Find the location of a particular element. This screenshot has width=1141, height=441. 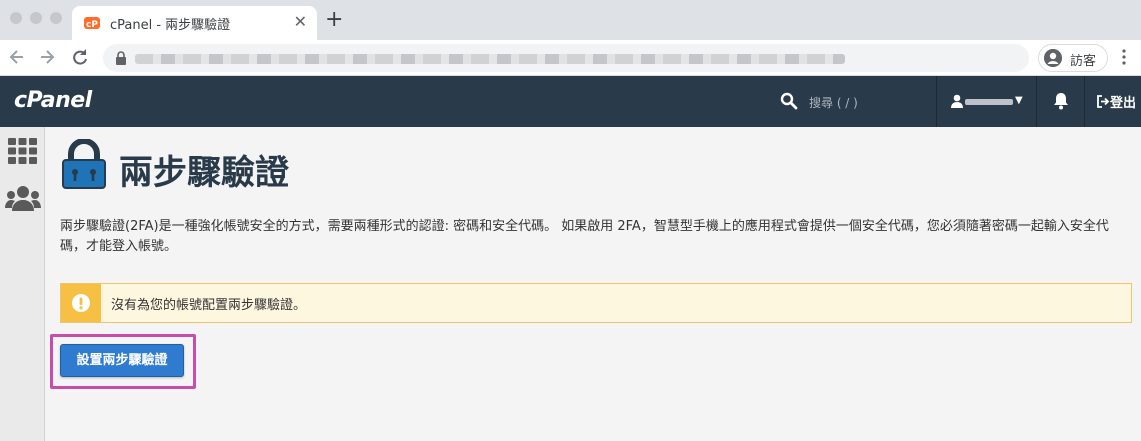

profile-button: 訪客 is located at coordinates (1073, 58).